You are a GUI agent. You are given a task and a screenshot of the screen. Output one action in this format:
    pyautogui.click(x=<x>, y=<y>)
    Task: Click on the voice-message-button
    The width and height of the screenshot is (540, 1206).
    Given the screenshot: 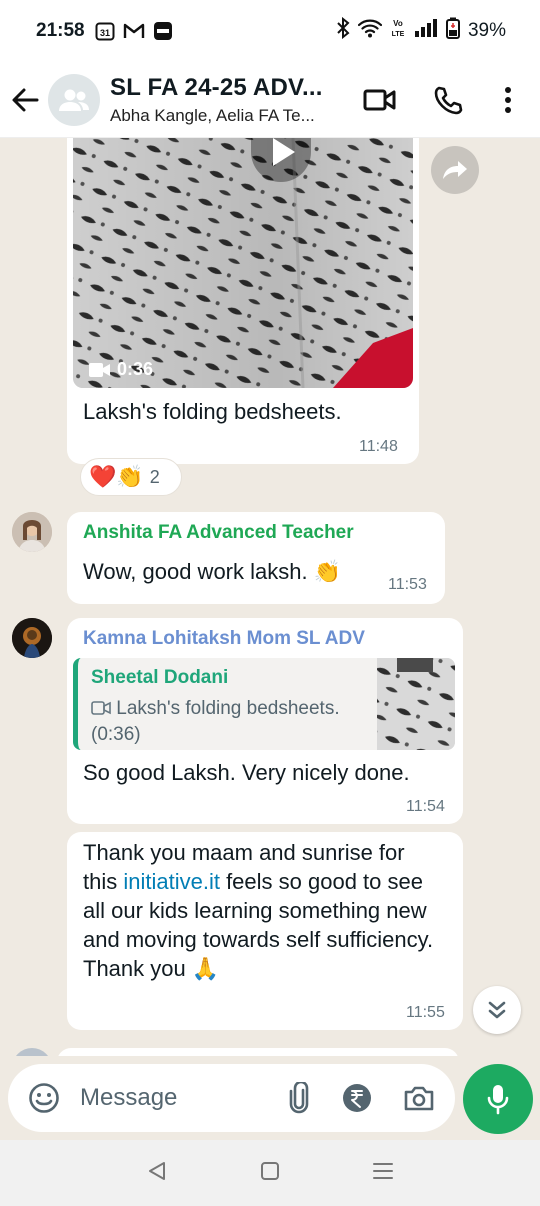 What is the action you would take?
    pyautogui.click(x=498, y=1099)
    